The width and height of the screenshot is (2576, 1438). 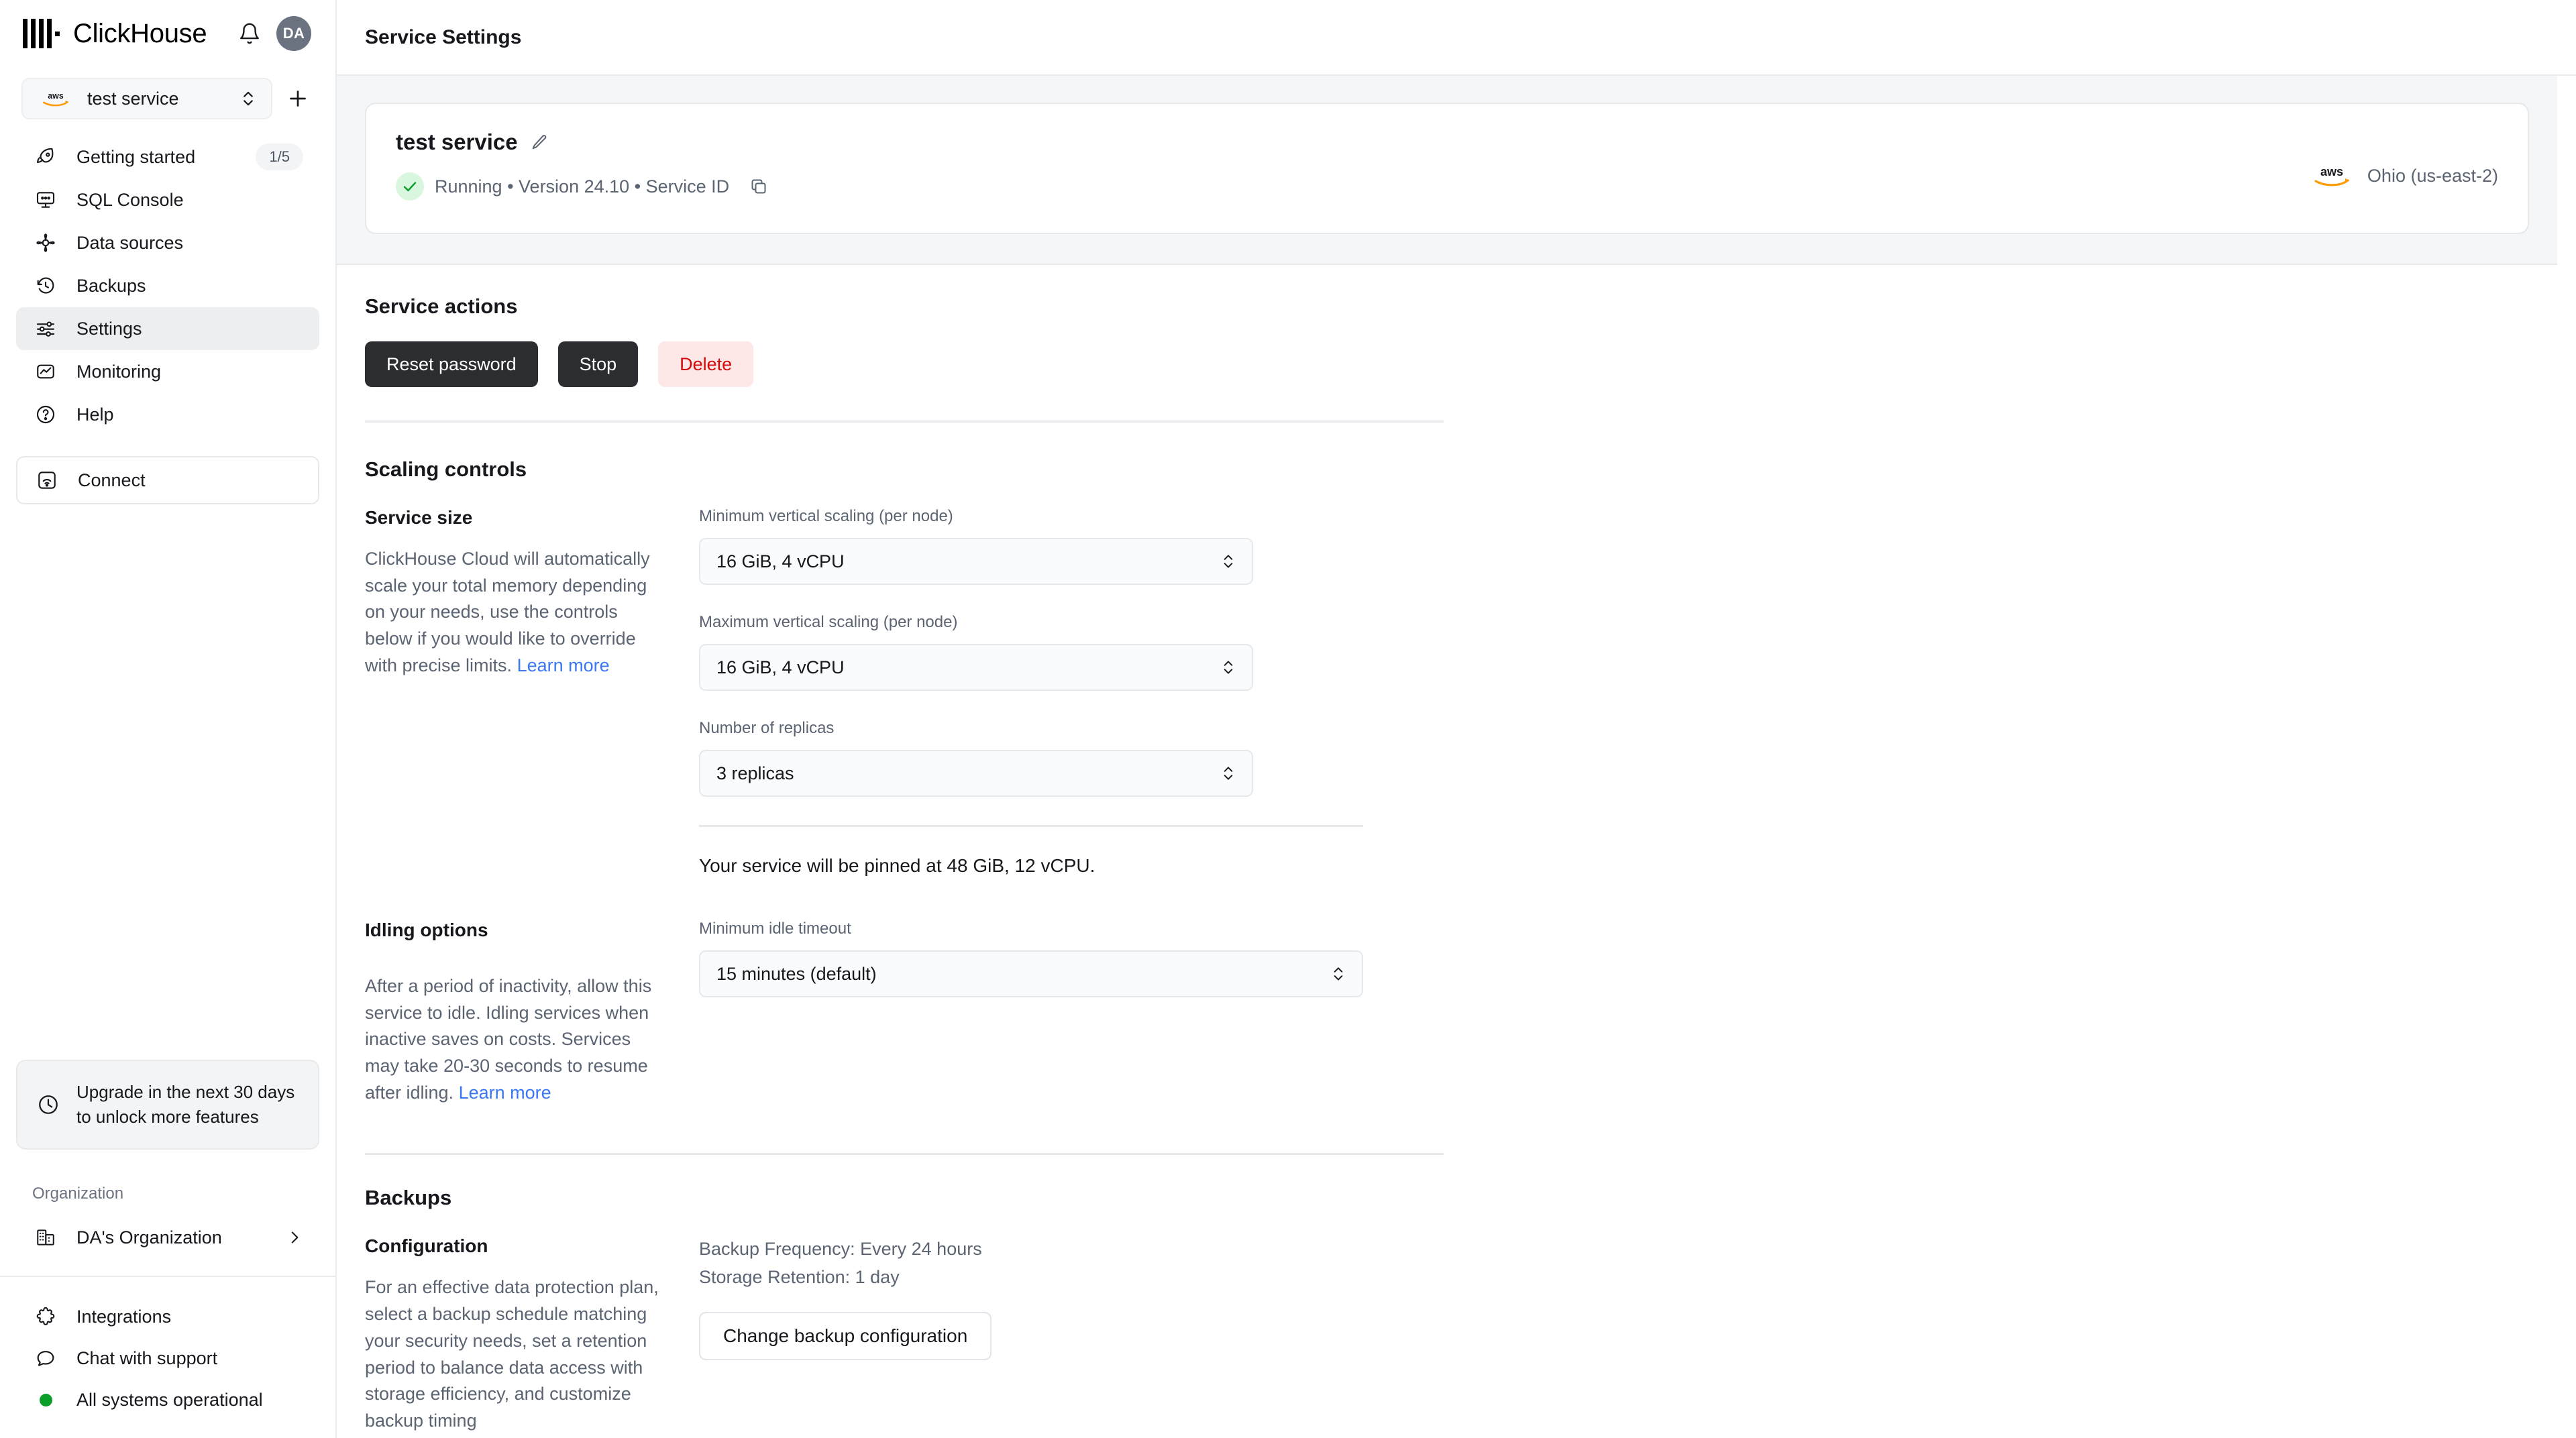 I want to click on console-icon, so click(x=45, y=199).